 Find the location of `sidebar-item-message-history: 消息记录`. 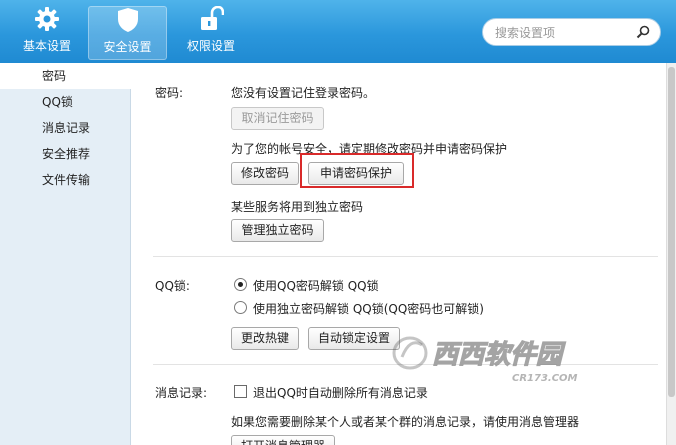

sidebar-item-message-history: 消息记录 is located at coordinates (65, 128).